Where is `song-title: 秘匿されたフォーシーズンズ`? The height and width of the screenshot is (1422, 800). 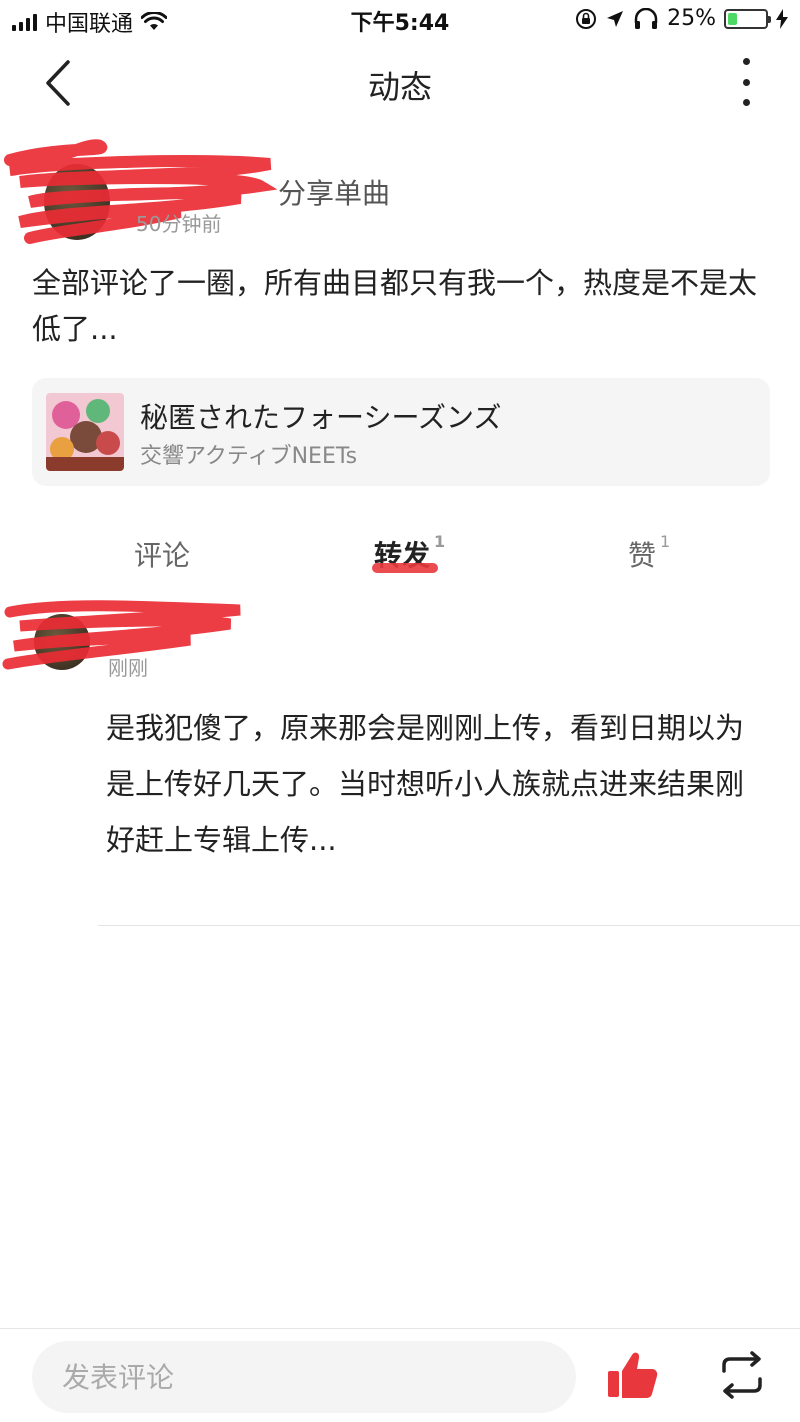 song-title: 秘匿されたフォーシーズンズ is located at coordinates (321, 417).